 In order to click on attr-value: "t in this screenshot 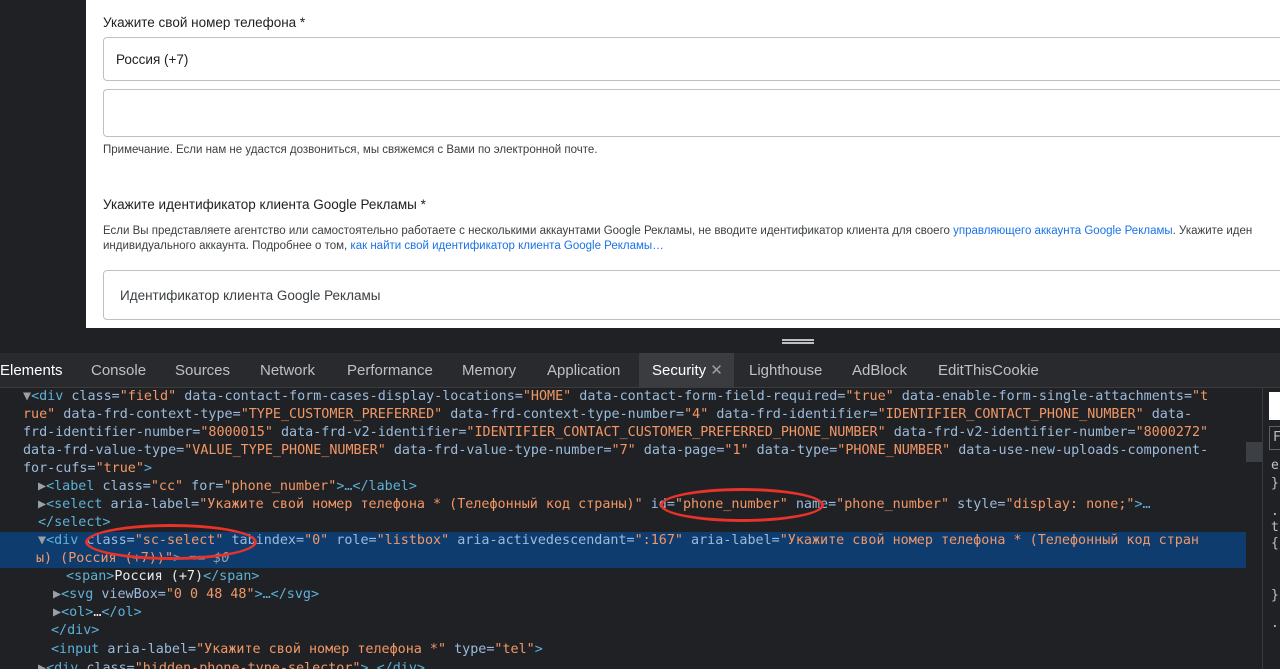, I will do `click(1200, 396)`.